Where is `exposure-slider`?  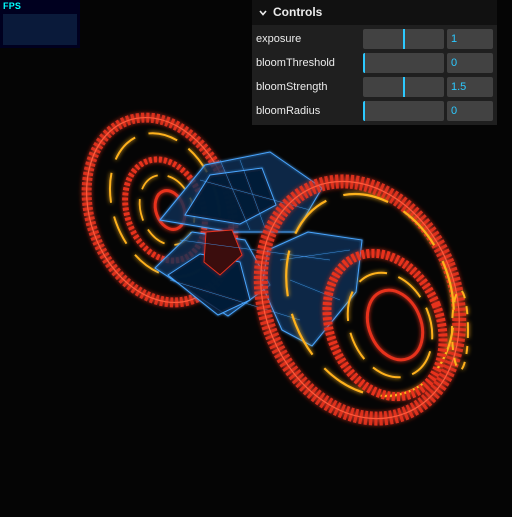 exposure-slider is located at coordinates (403, 39).